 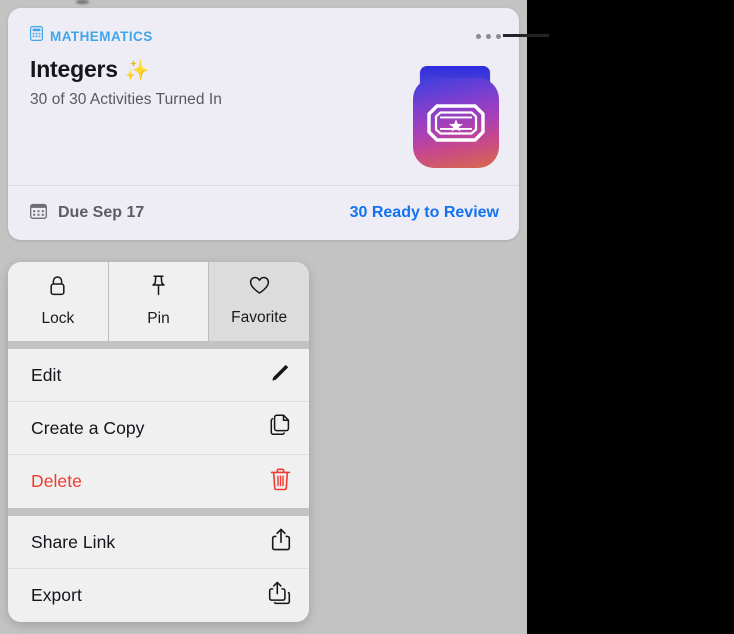 I want to click on share-icon, so click(x=281, y=542).